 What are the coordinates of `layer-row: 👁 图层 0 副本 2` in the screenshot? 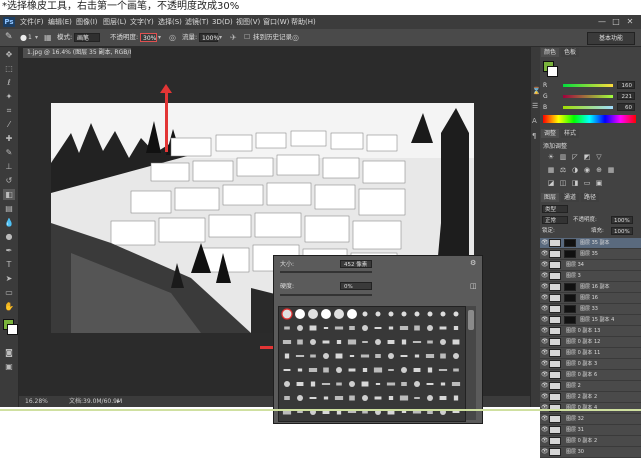 It's located at (590, 441).